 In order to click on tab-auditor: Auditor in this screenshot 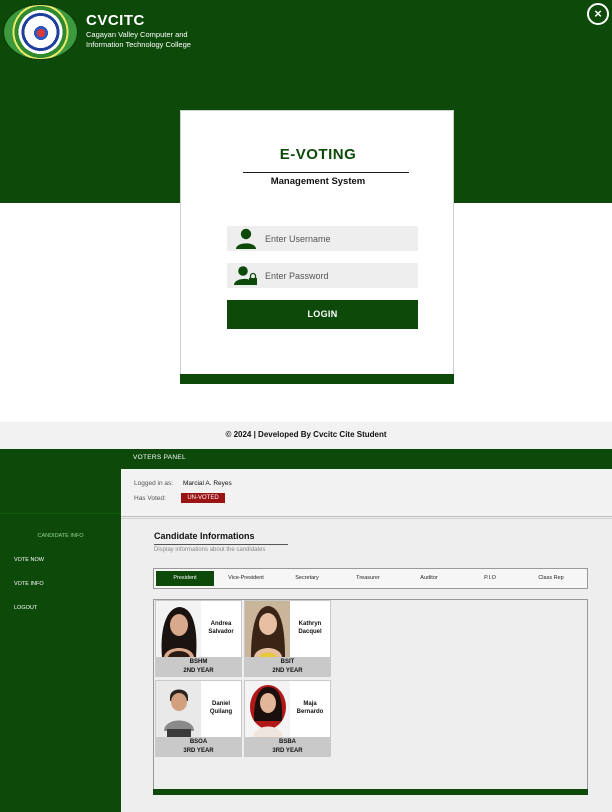, I will do `click(429, 578)`.